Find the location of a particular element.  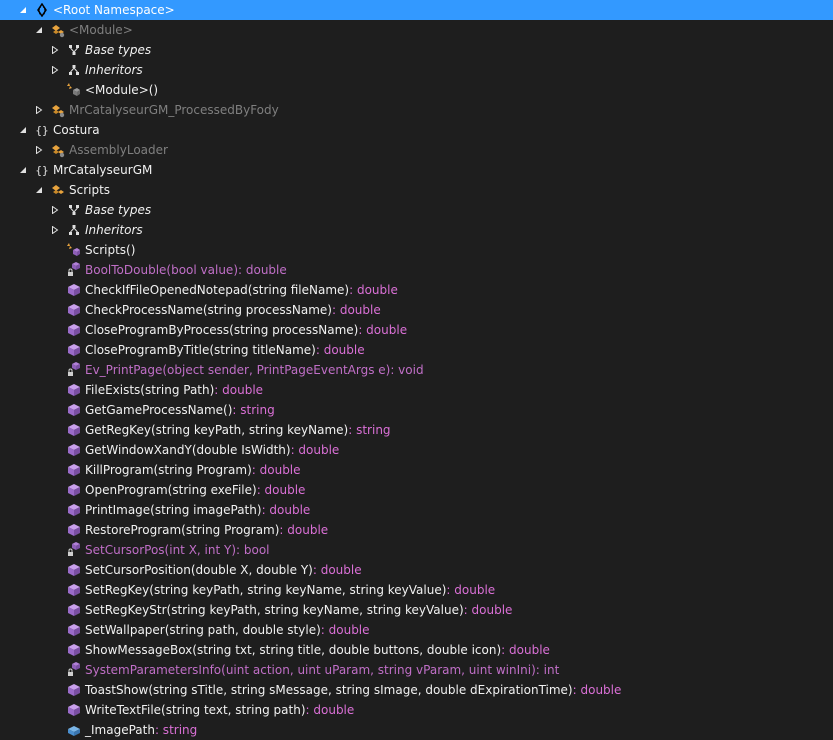

private-method-icon is located at coordinates (74, 370).